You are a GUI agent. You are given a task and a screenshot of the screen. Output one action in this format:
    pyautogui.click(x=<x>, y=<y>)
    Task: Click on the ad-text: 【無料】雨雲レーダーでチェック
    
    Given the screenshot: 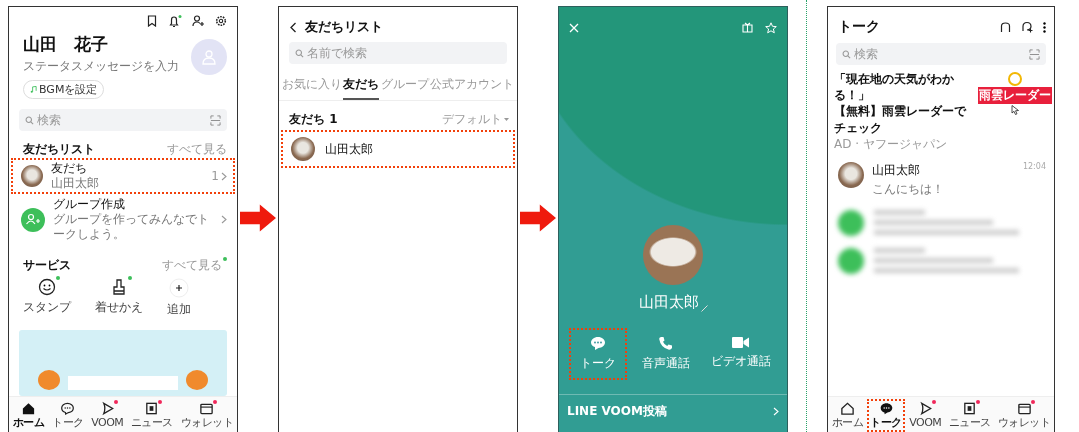 What is the action you would take?
    pyautogui.click(x=905, y=119)
    